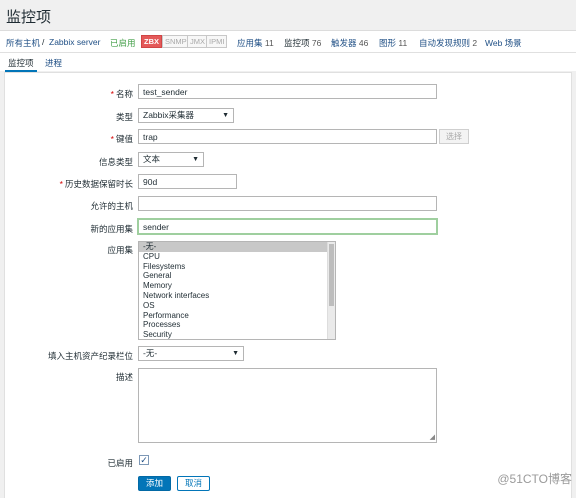  What do you see at coordinates (237, 306) in the screenshot?
I see `applications-option: OS` at bounding box center [237, 306].